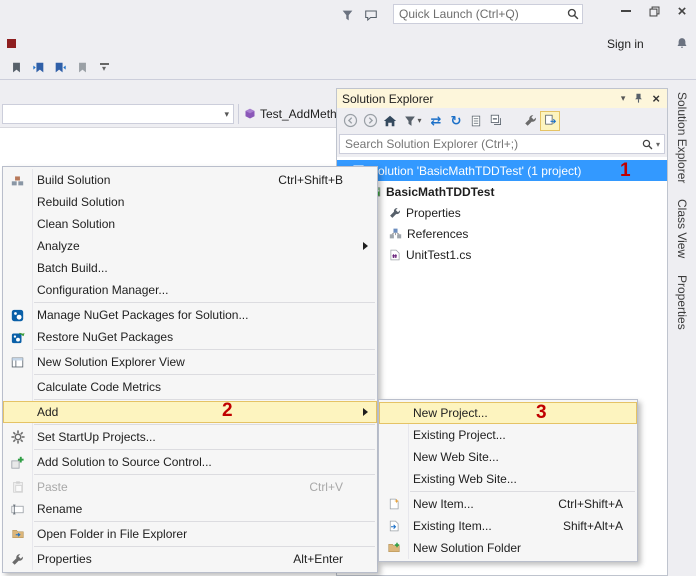 Image resolution: width=696 pixels, height=576 pixels. I want to click on back-button, so click(350, 121).